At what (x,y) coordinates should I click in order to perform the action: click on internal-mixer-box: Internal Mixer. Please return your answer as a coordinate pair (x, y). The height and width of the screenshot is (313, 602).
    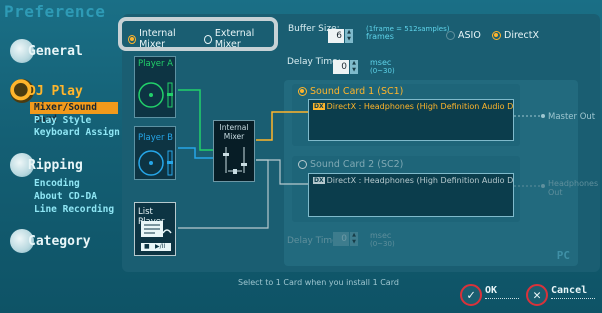
    Looking at the image, I should click on (234, 151).